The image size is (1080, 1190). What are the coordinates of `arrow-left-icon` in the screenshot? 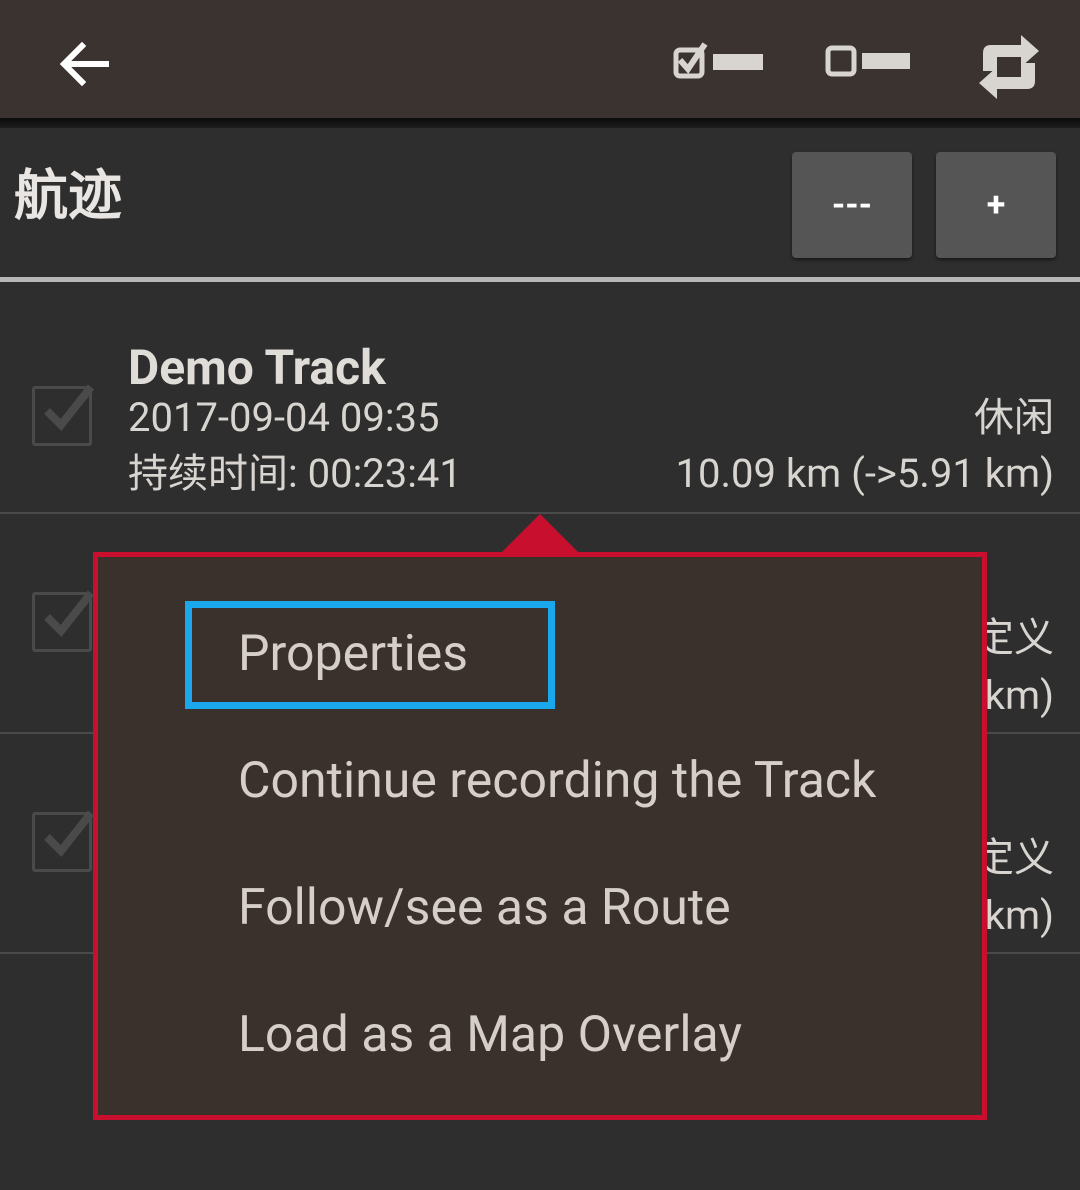 It's located at (84, 64).